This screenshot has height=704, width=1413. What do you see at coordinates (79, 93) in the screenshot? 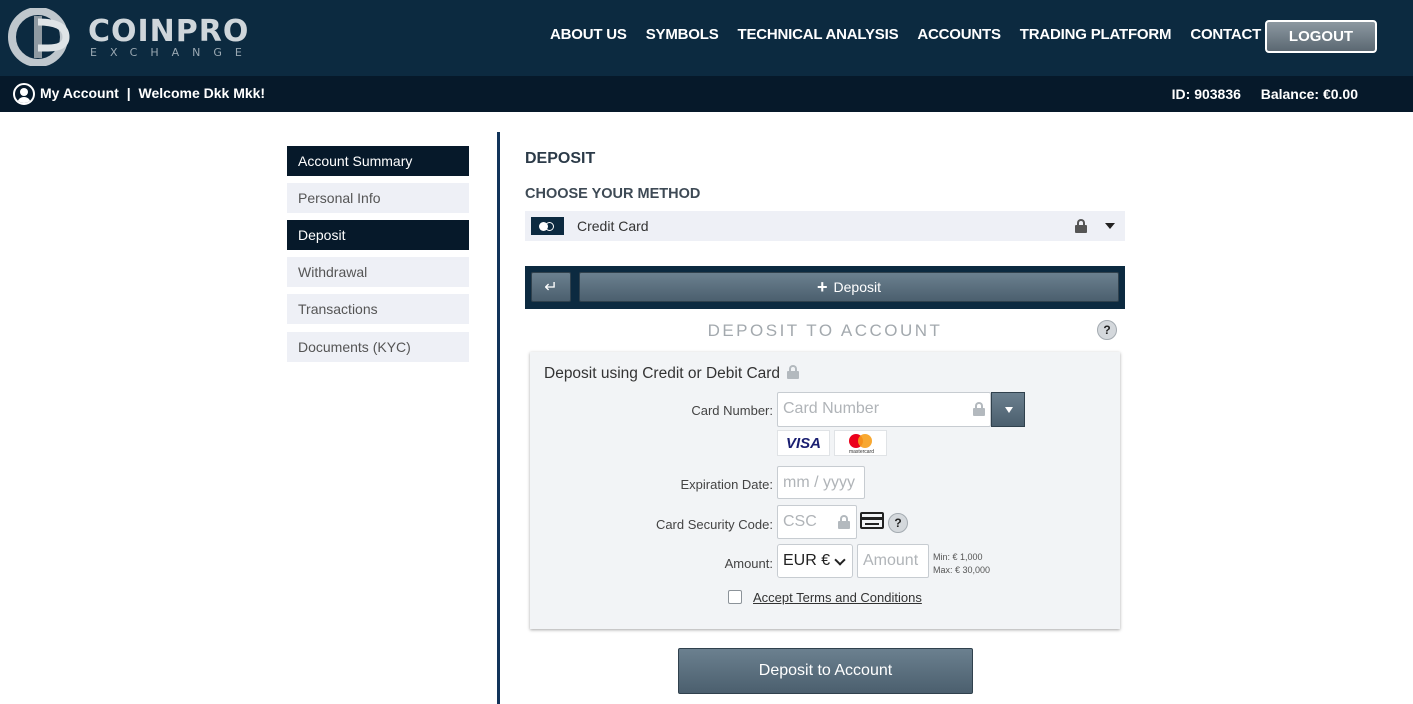
I see `my-account-link: My Account` at bounding box center [79, 93].